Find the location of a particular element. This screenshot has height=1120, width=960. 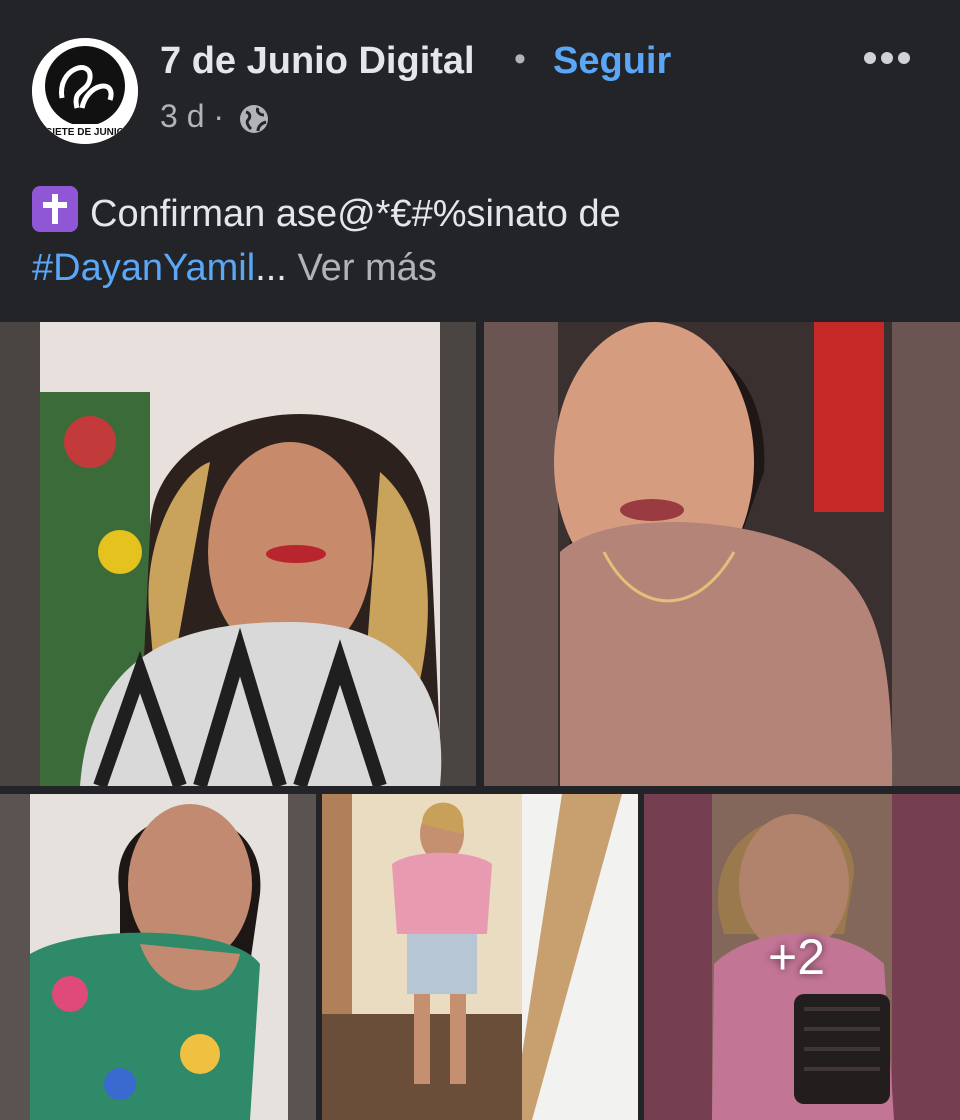

follow-button: Seguir is located at coordinates (612, 61).